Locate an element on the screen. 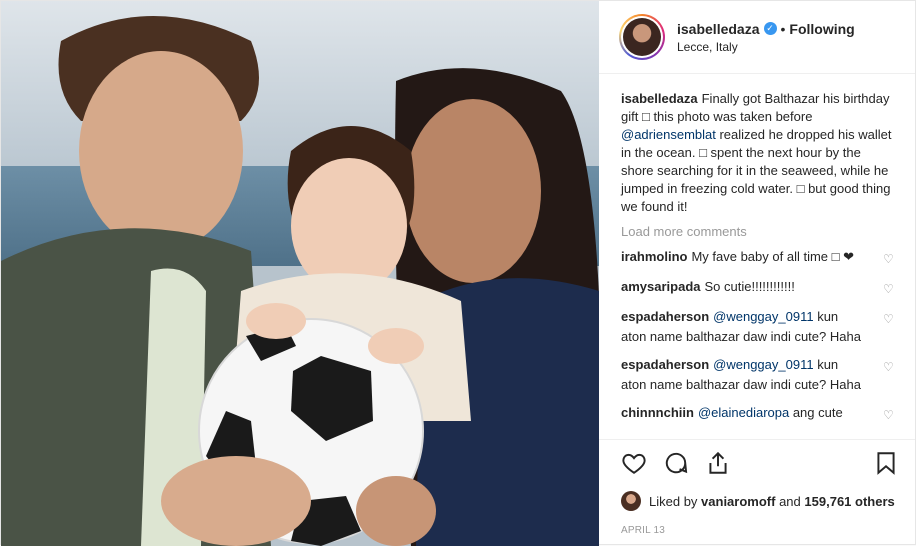 The height and width of the screenshot is (546, 916). likes-row: Liked by vaniaromoff and 159,761 others is located at coordinates (757, 501).